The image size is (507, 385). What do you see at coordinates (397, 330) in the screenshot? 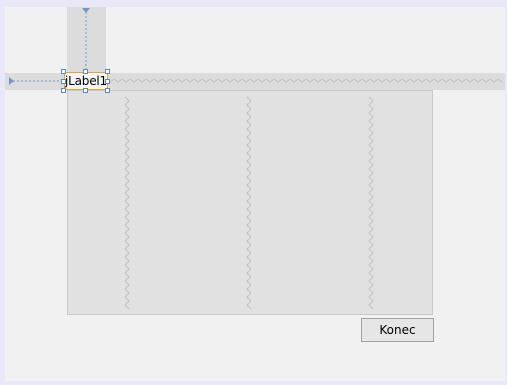
I see `konec-button: Konec` at bounding box center [397, 330].